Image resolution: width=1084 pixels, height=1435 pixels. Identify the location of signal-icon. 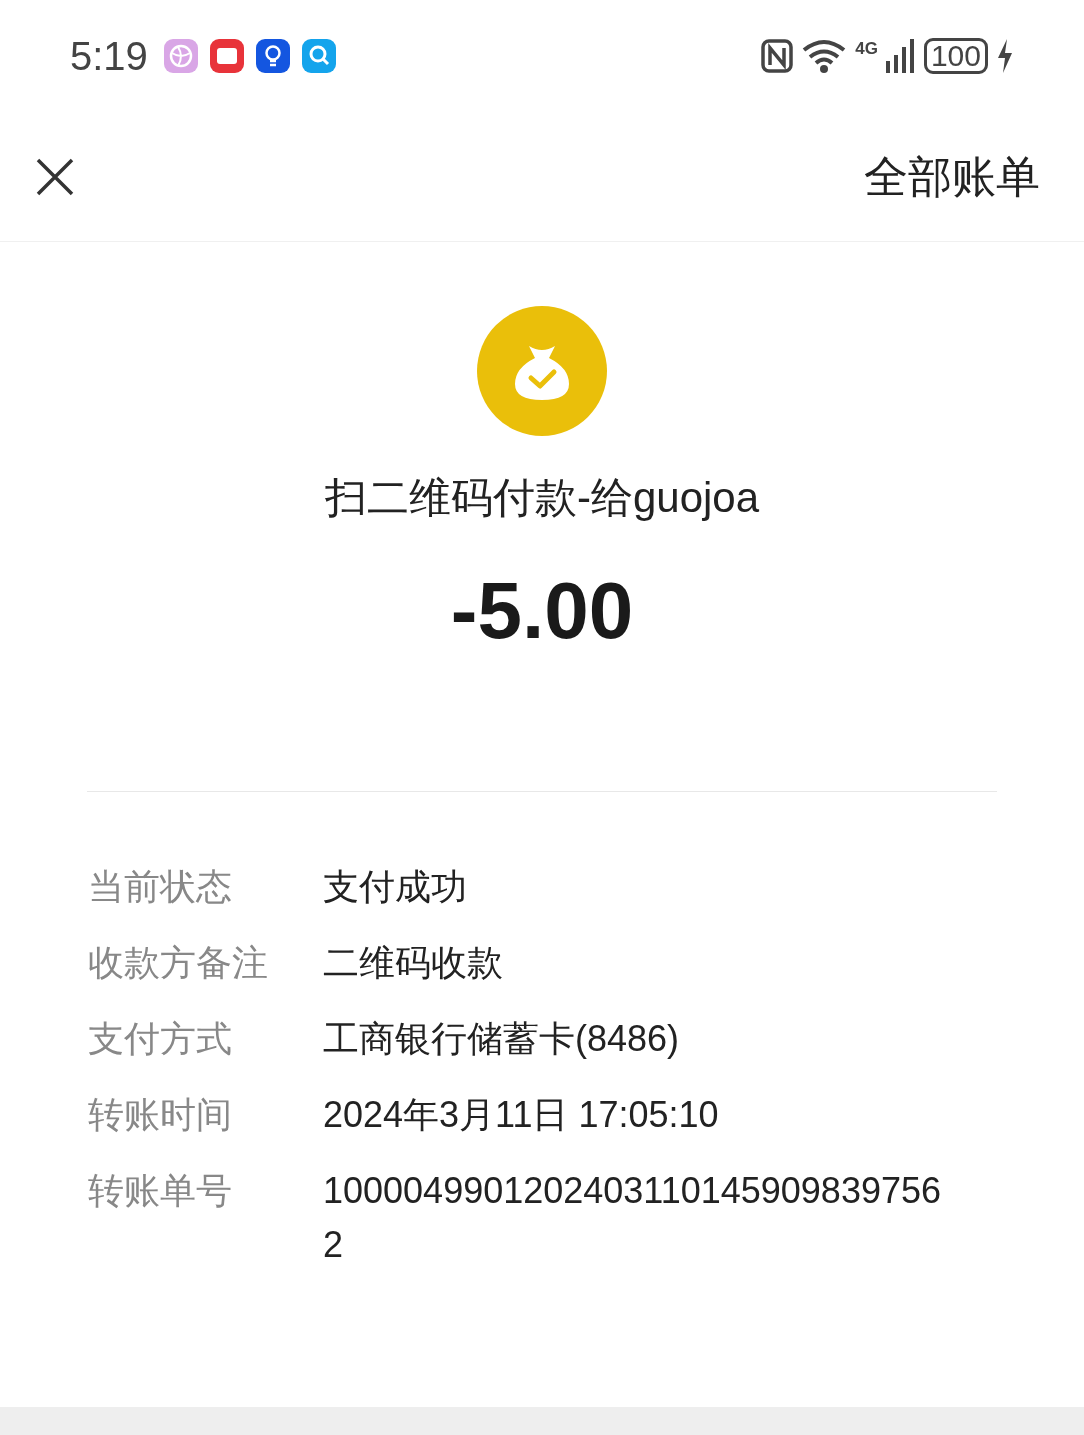
(900, 56).